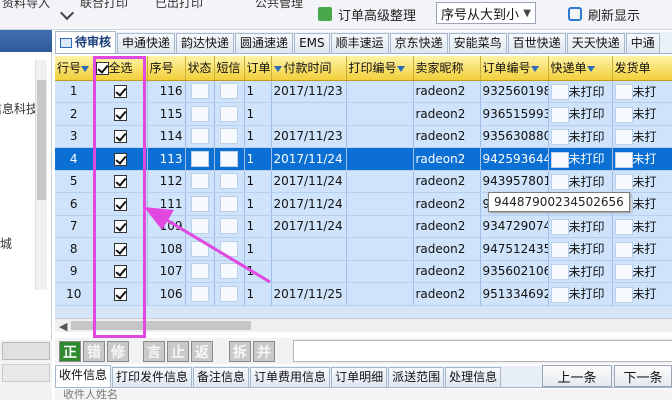  What do you see at coordinates (166, 68) in the screenshot?
I see `col-header-seq: 序号` at bounding box center [166, 68].